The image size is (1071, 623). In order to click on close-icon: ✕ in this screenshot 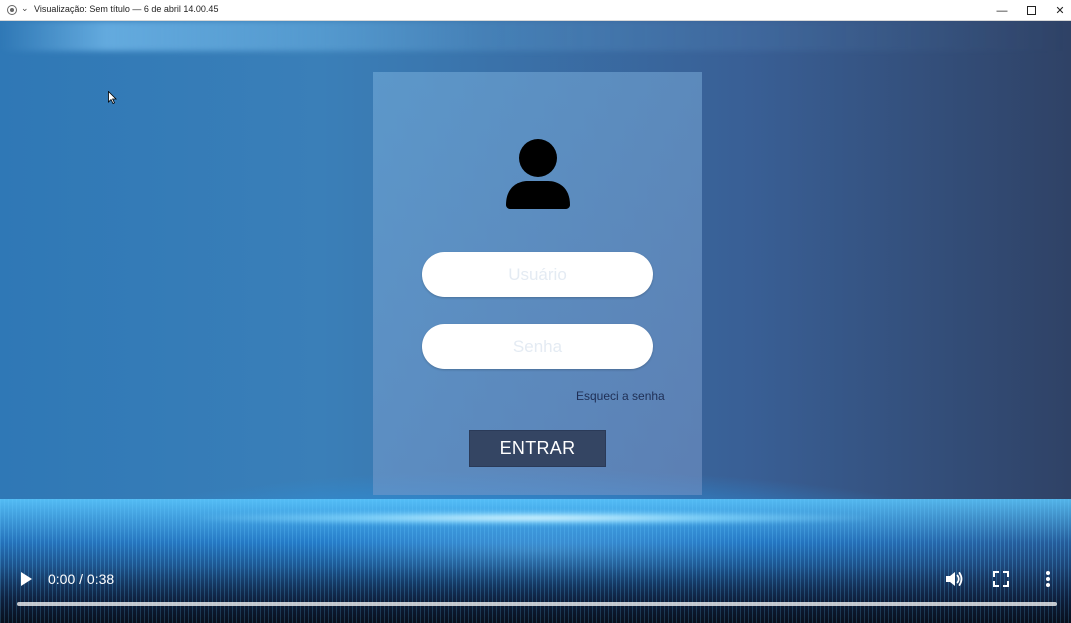, I will do `click(1058, 10)`.